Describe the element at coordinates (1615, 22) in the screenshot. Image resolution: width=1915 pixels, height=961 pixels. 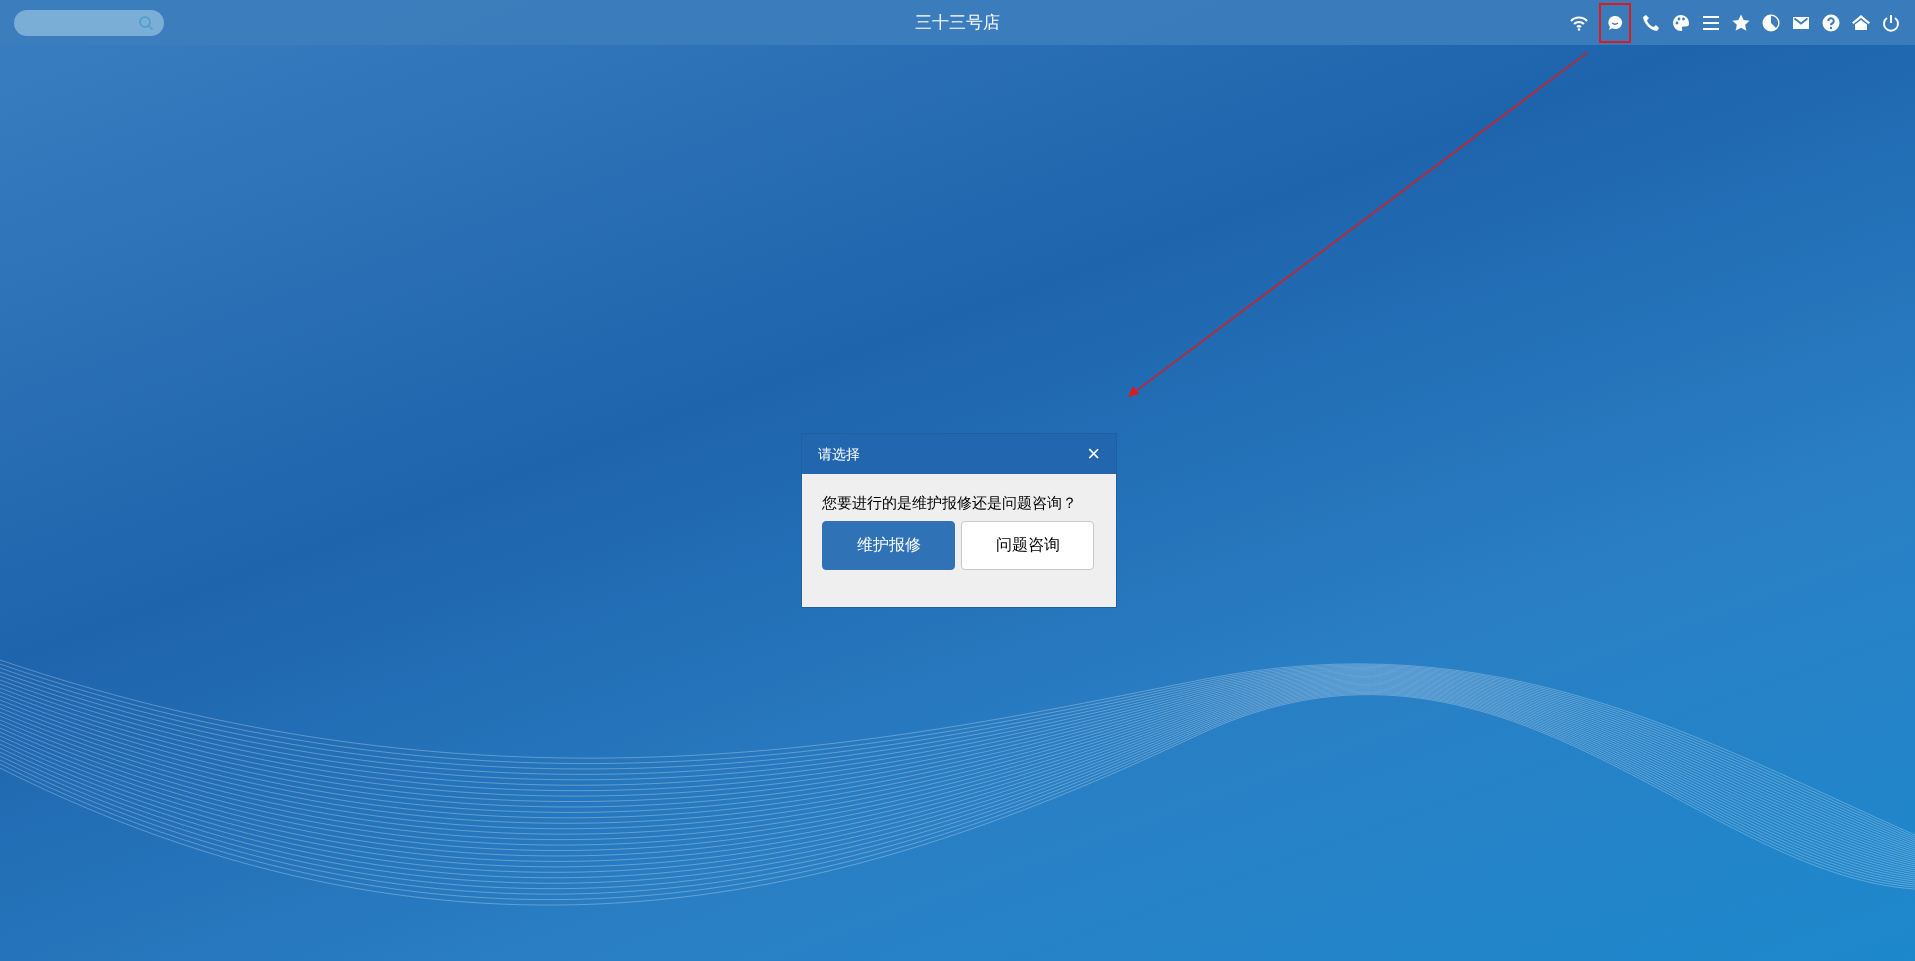
I see `chat-bubble-icon` at that location.